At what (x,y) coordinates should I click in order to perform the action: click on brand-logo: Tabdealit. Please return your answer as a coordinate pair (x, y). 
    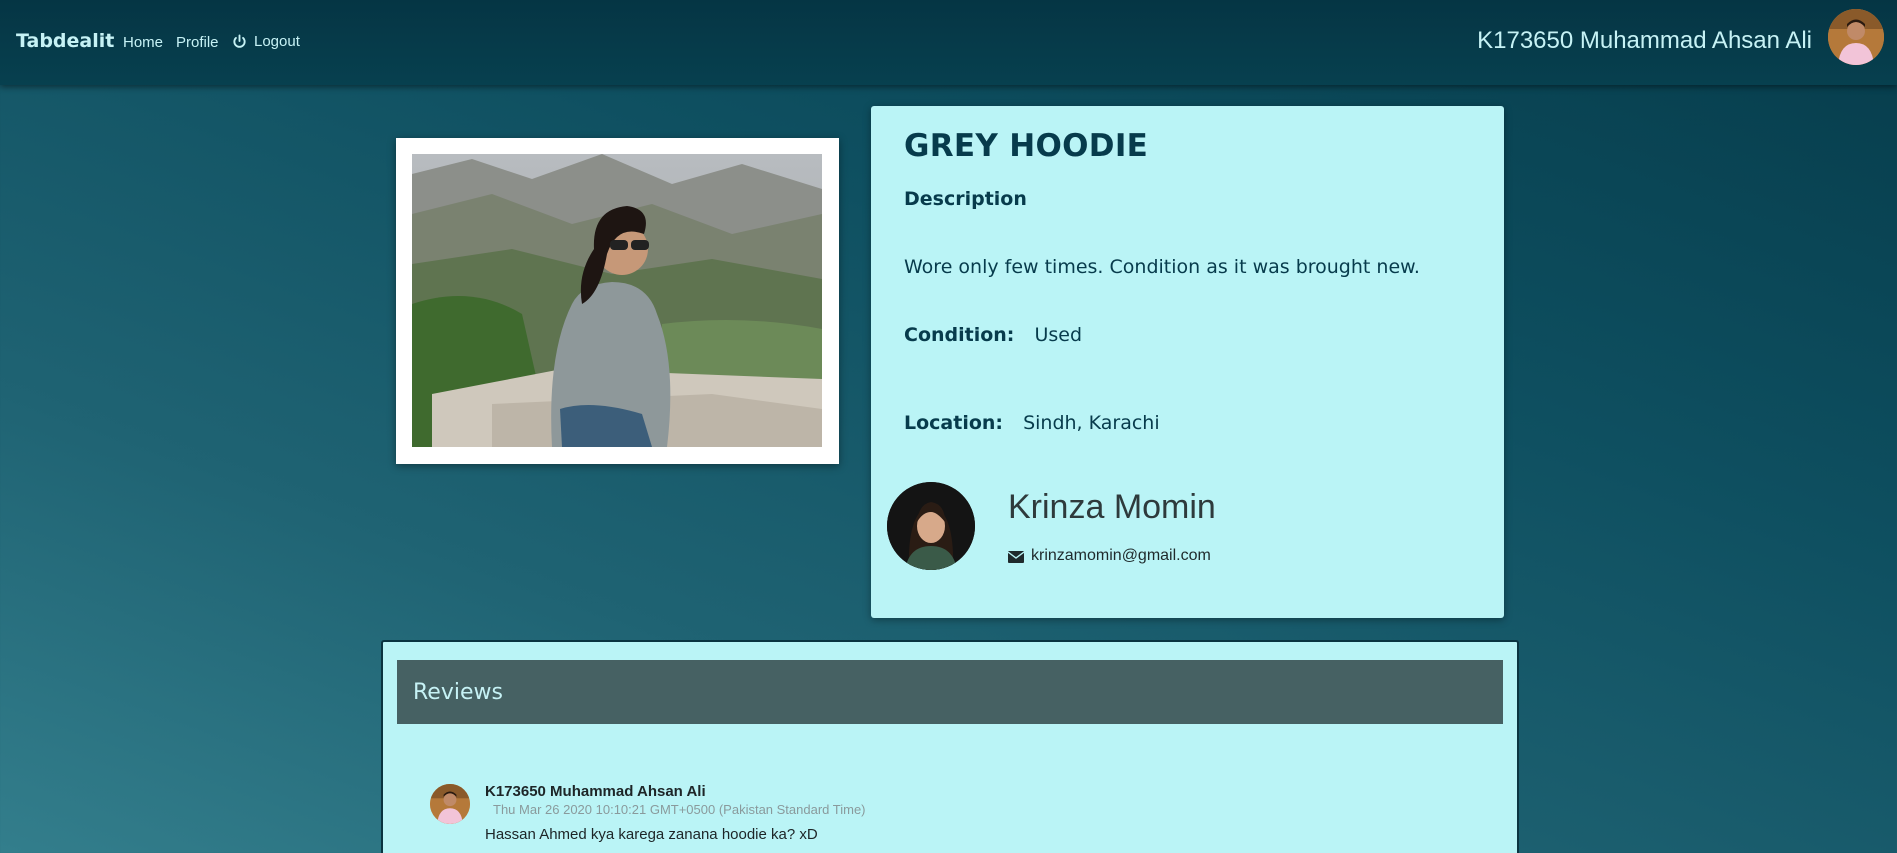
    Looking at the image, I should click on (65, 41).